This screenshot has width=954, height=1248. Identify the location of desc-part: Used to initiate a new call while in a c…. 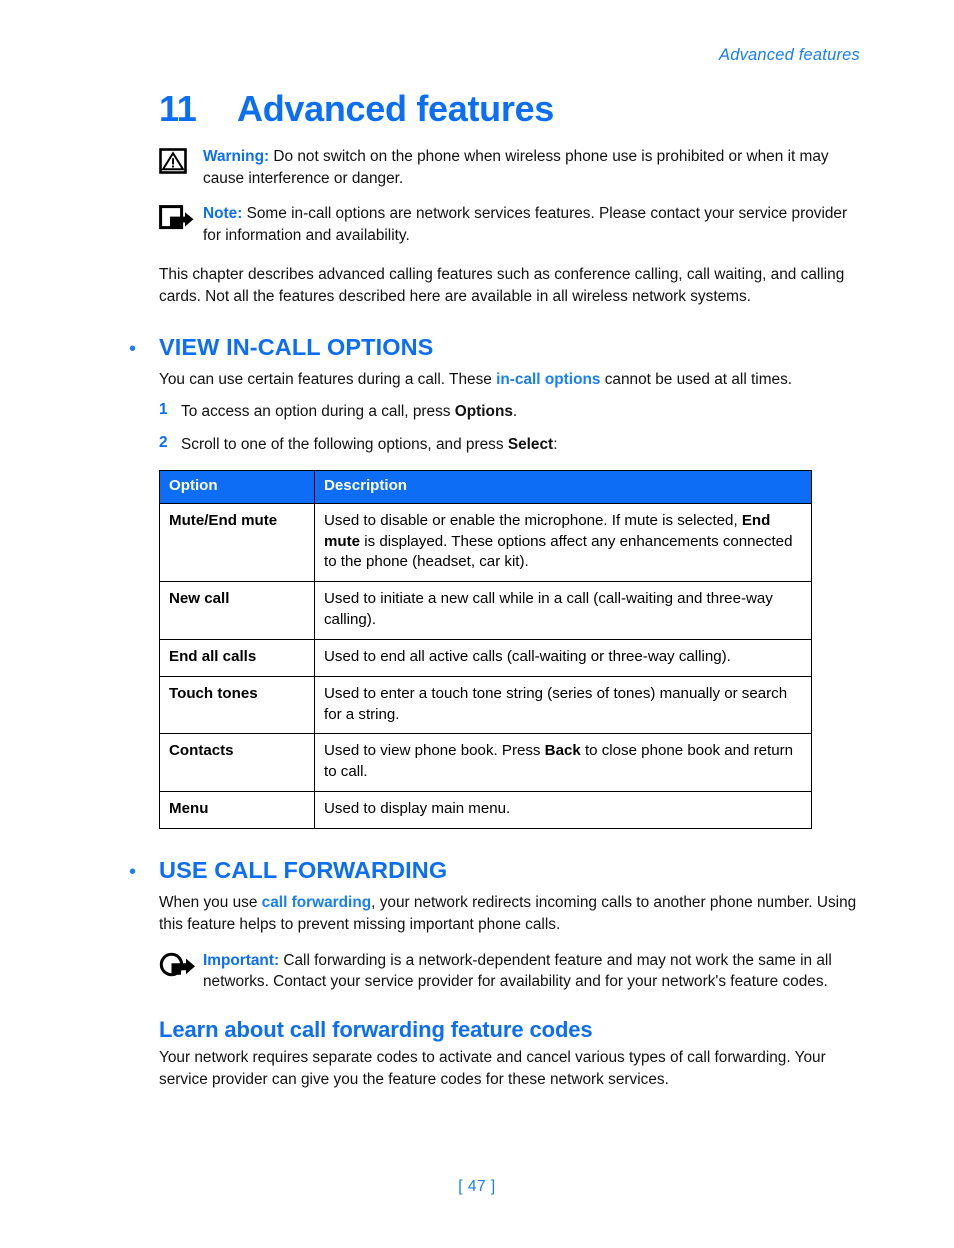
(548, 609).